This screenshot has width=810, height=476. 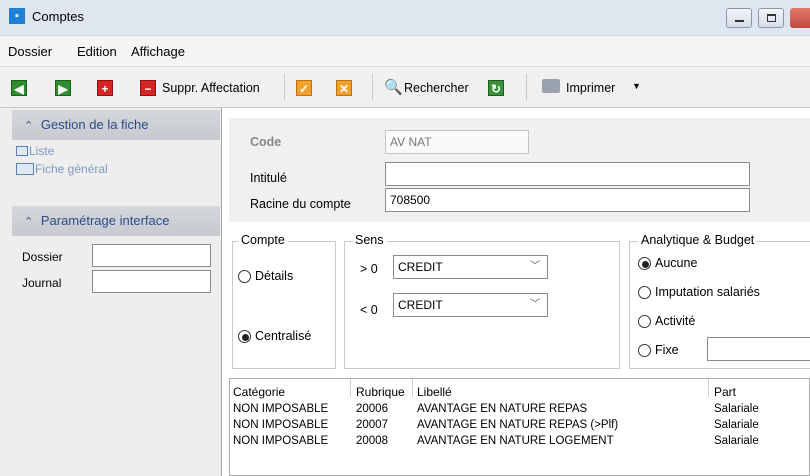 I want to click on minimize-icon, so click(x=739, y=21).